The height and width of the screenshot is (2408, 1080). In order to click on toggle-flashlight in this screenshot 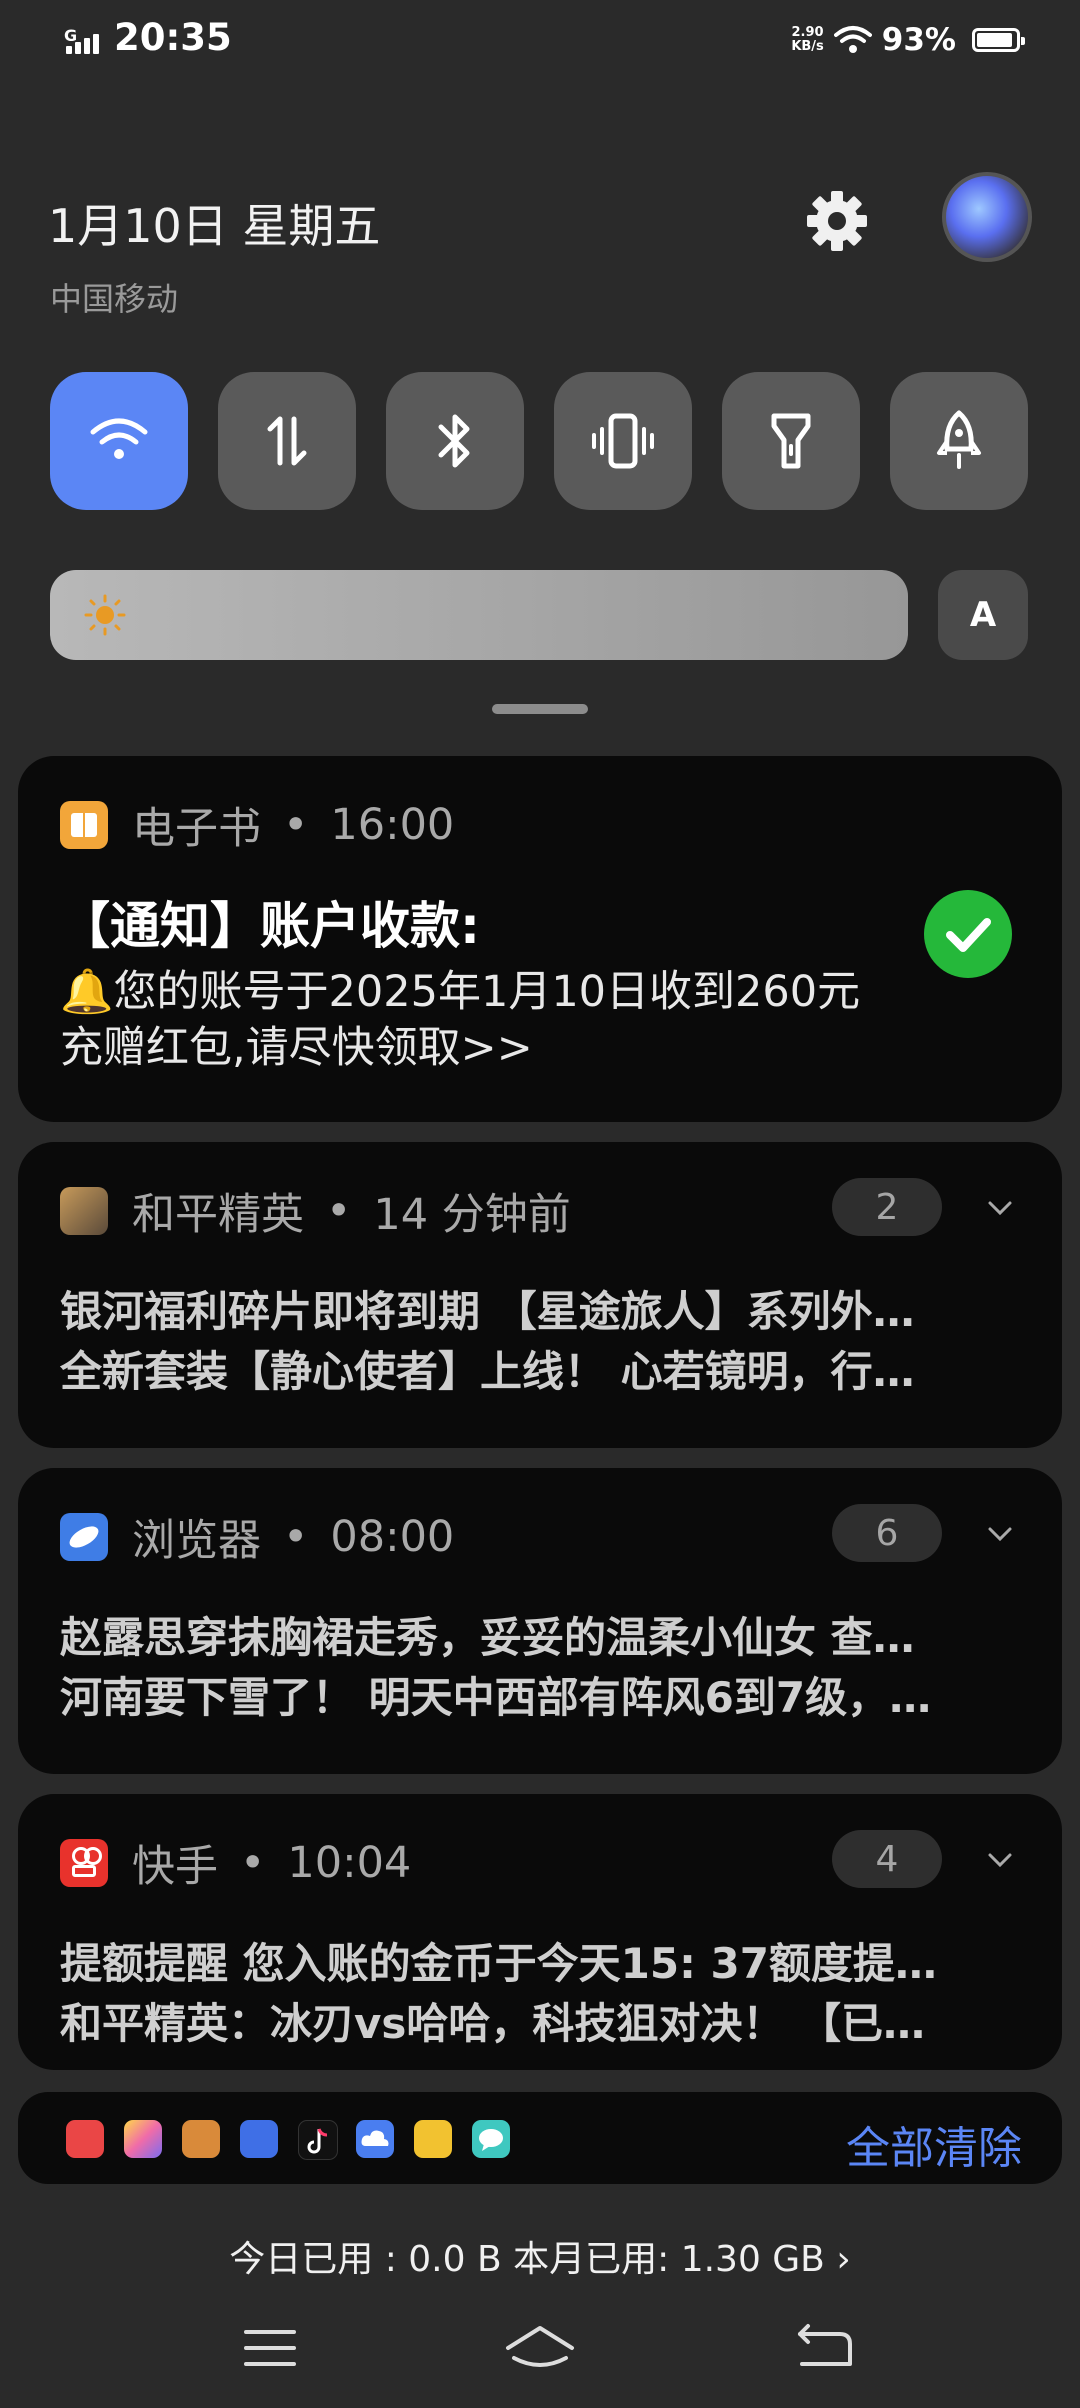, I will do `click(791, 441)`.